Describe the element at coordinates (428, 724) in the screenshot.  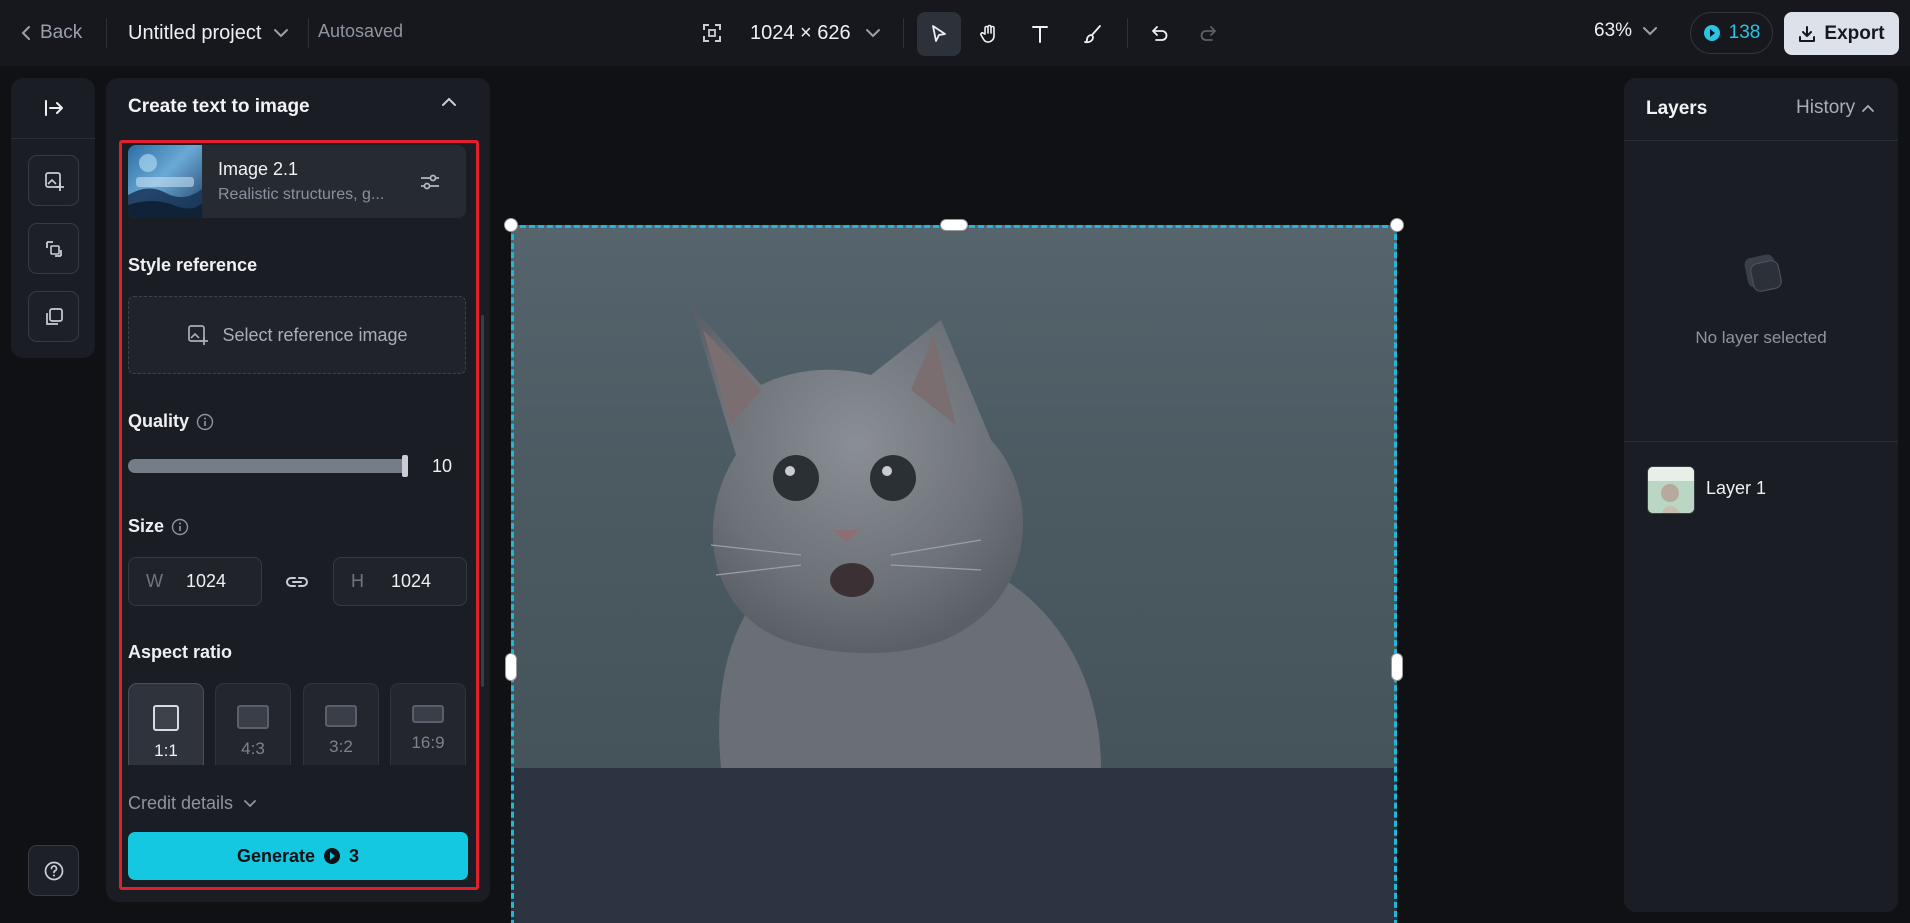
I see `aspect-ratio-16-9: 16:9` at that location.